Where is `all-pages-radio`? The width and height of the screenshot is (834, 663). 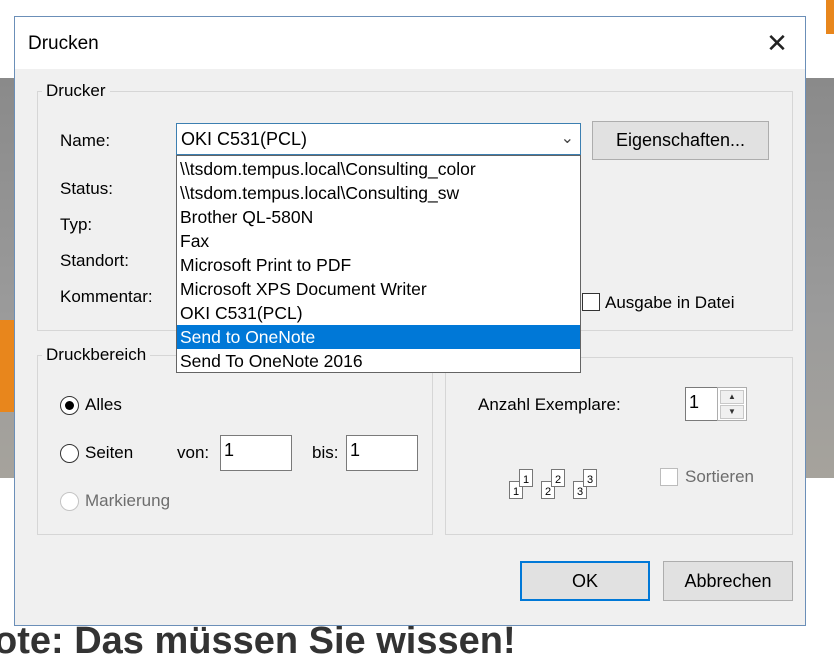 all-pages-radio is located at coordinates (69, 405).